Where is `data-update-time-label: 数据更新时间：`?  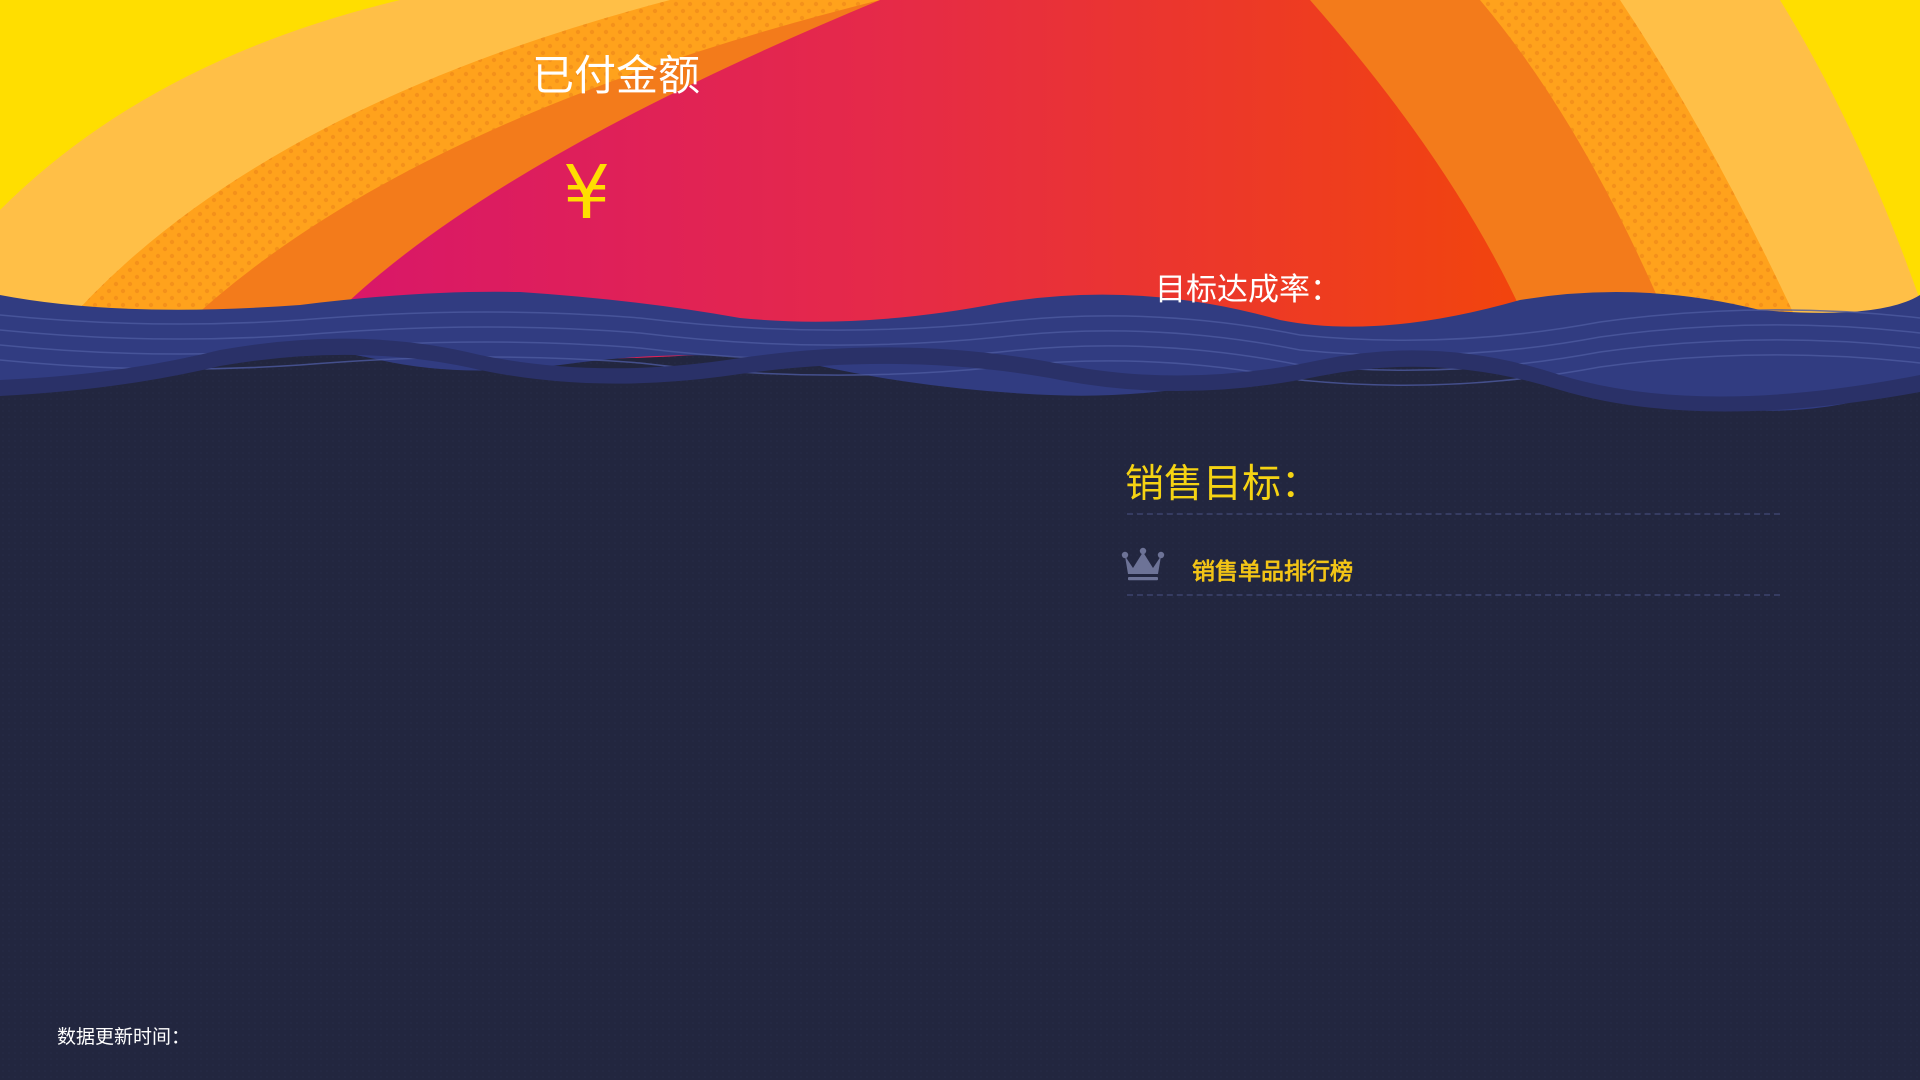 data-update-time-label: 数据更新时间： is located at coordinates (124, 1037).